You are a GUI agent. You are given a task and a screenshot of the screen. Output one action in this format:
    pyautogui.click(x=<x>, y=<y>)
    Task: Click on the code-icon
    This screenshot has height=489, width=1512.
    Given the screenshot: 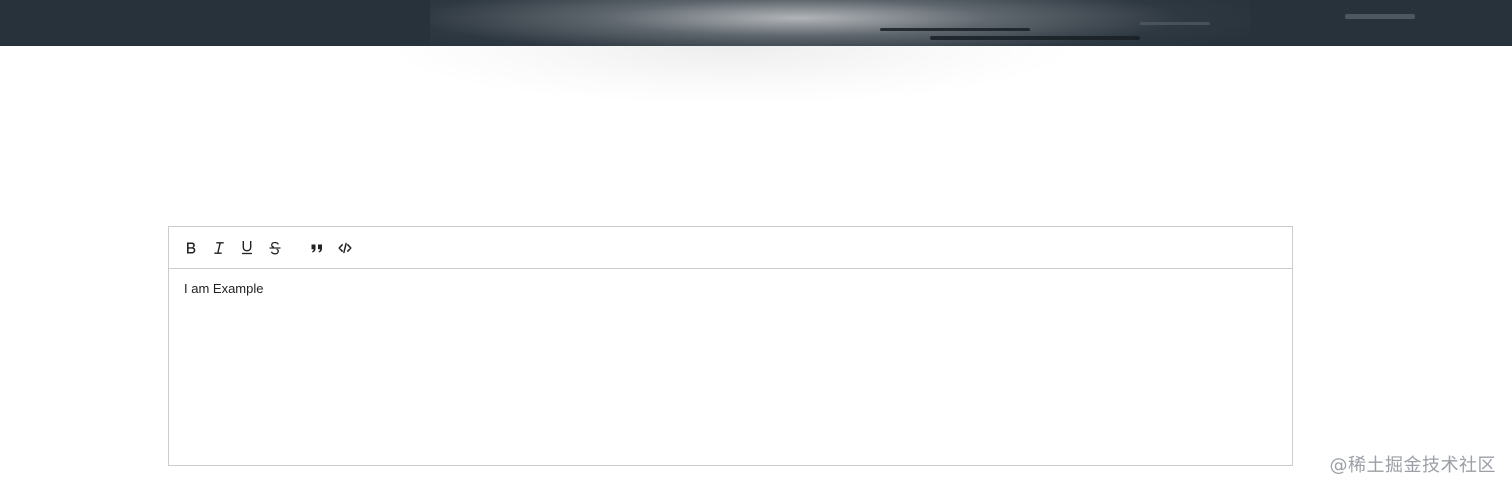 What is the action you would take?
    pyautogui.click(x=345, y=247)
    